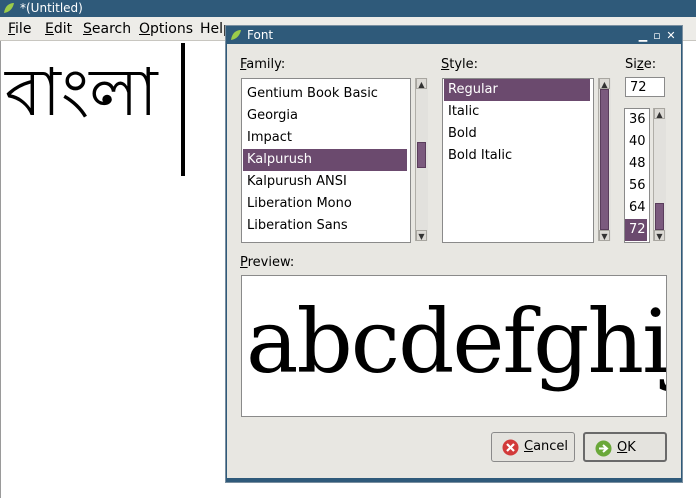  What do you see at coordinates (260, 35) in the screenshot?
I see `dialog-title: Font` at bounding box center [260, 35].